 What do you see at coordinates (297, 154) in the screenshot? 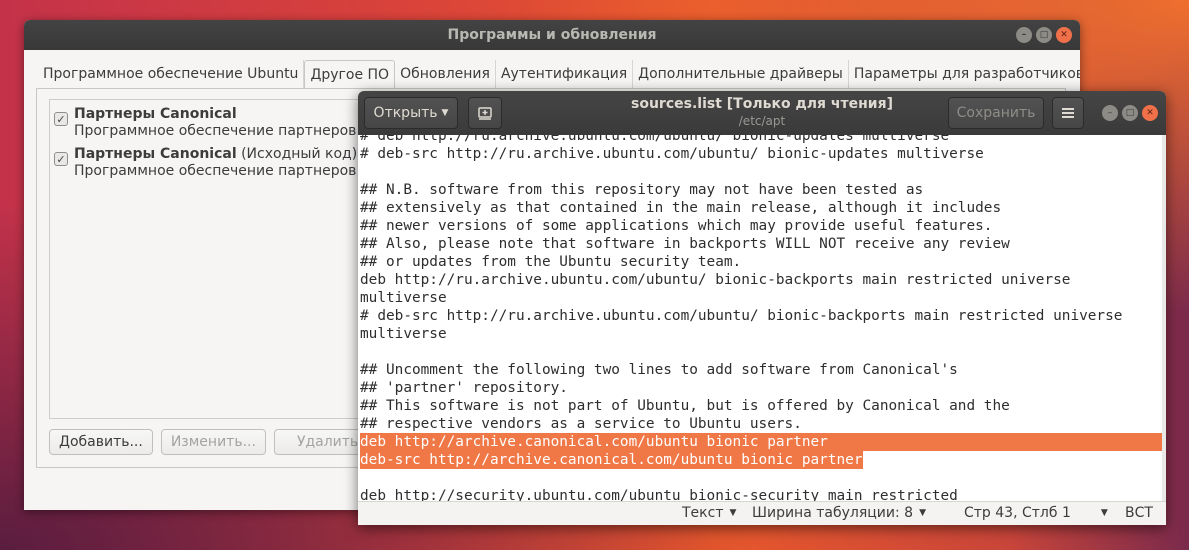
I see `source-title-suffix: (Исходный код)` at bounding box center [297, 154].